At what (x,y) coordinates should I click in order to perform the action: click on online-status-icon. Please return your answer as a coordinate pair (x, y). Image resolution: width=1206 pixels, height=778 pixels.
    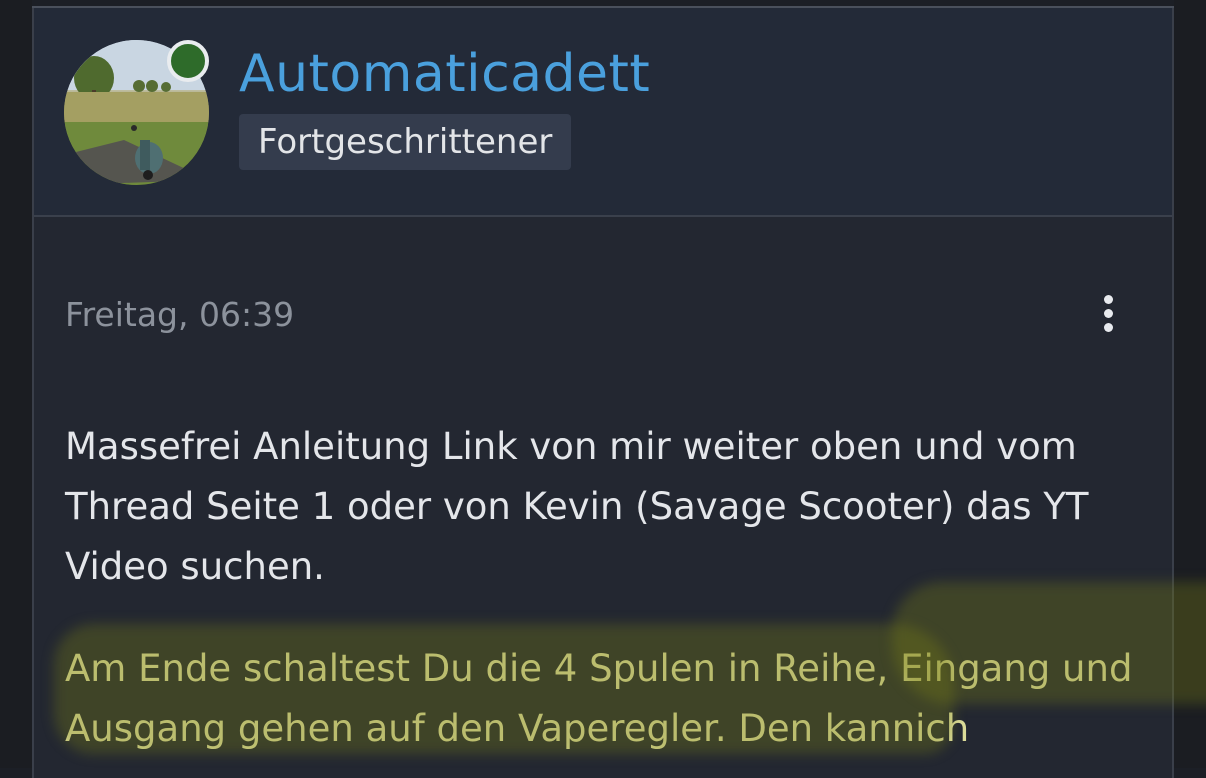
    Looking at the image, I should click on (188, 61).